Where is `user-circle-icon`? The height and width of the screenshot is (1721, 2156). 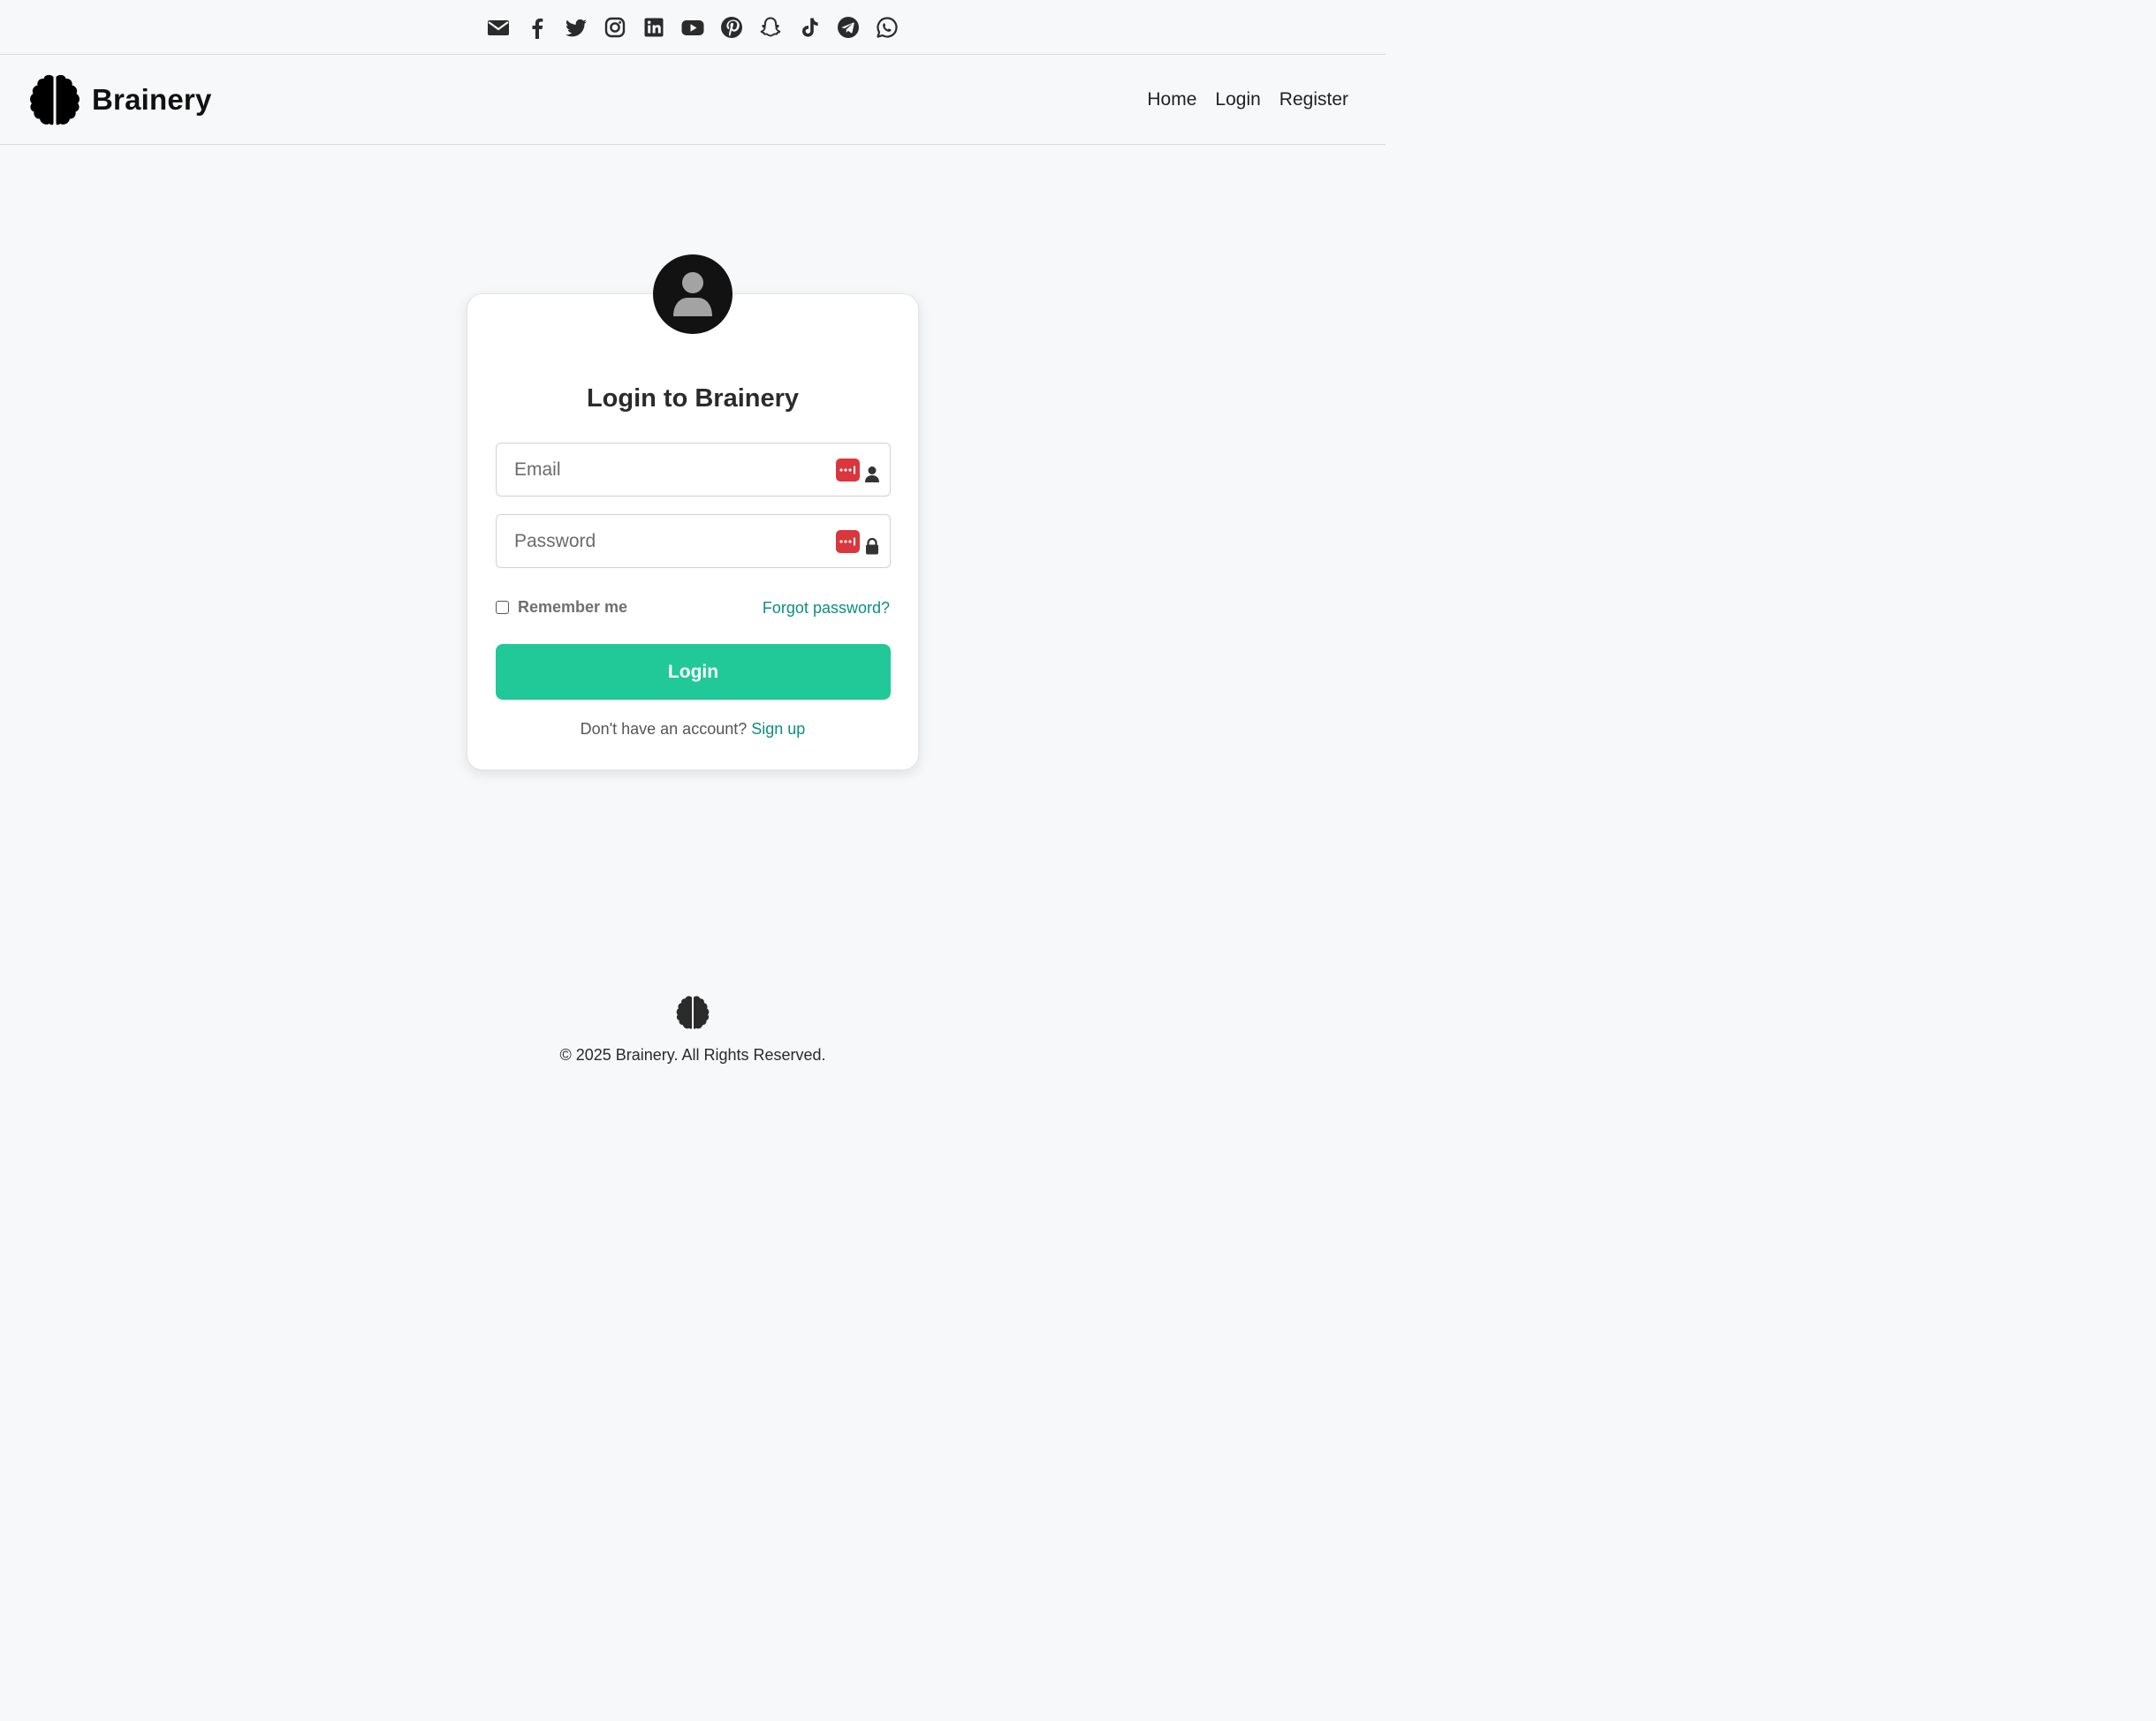 user-circle-icon is located at coordinates (693, 294).